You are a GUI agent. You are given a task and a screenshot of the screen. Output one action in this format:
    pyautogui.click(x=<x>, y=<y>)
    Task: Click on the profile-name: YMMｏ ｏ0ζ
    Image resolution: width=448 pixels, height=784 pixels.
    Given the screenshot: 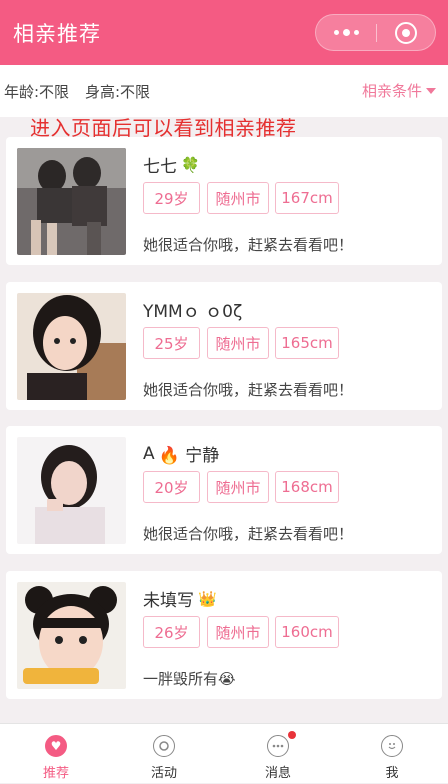 What is the action you would take?
    pyautogui.click(x=193, y=312)
    